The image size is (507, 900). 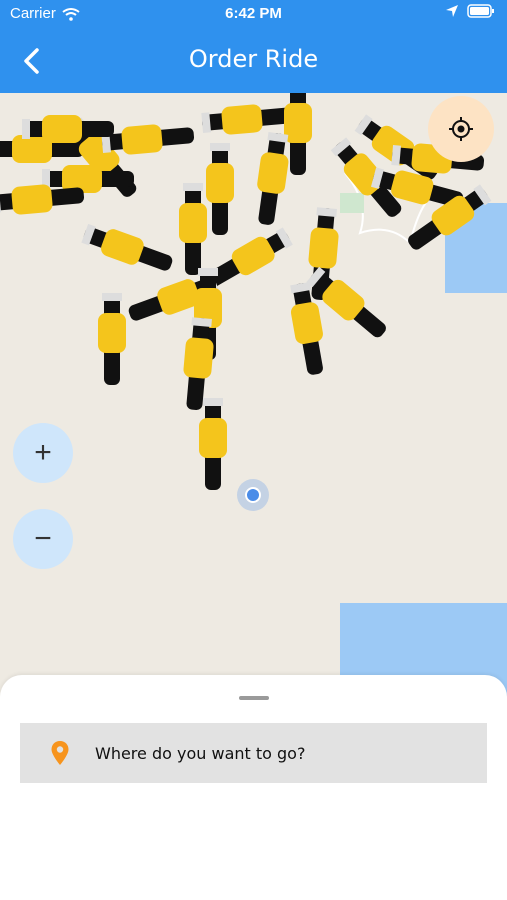 What do you see at coordinates (60, 753) in the screenshot?
I see `location-pin-icon` at bounding box center [60, 753].